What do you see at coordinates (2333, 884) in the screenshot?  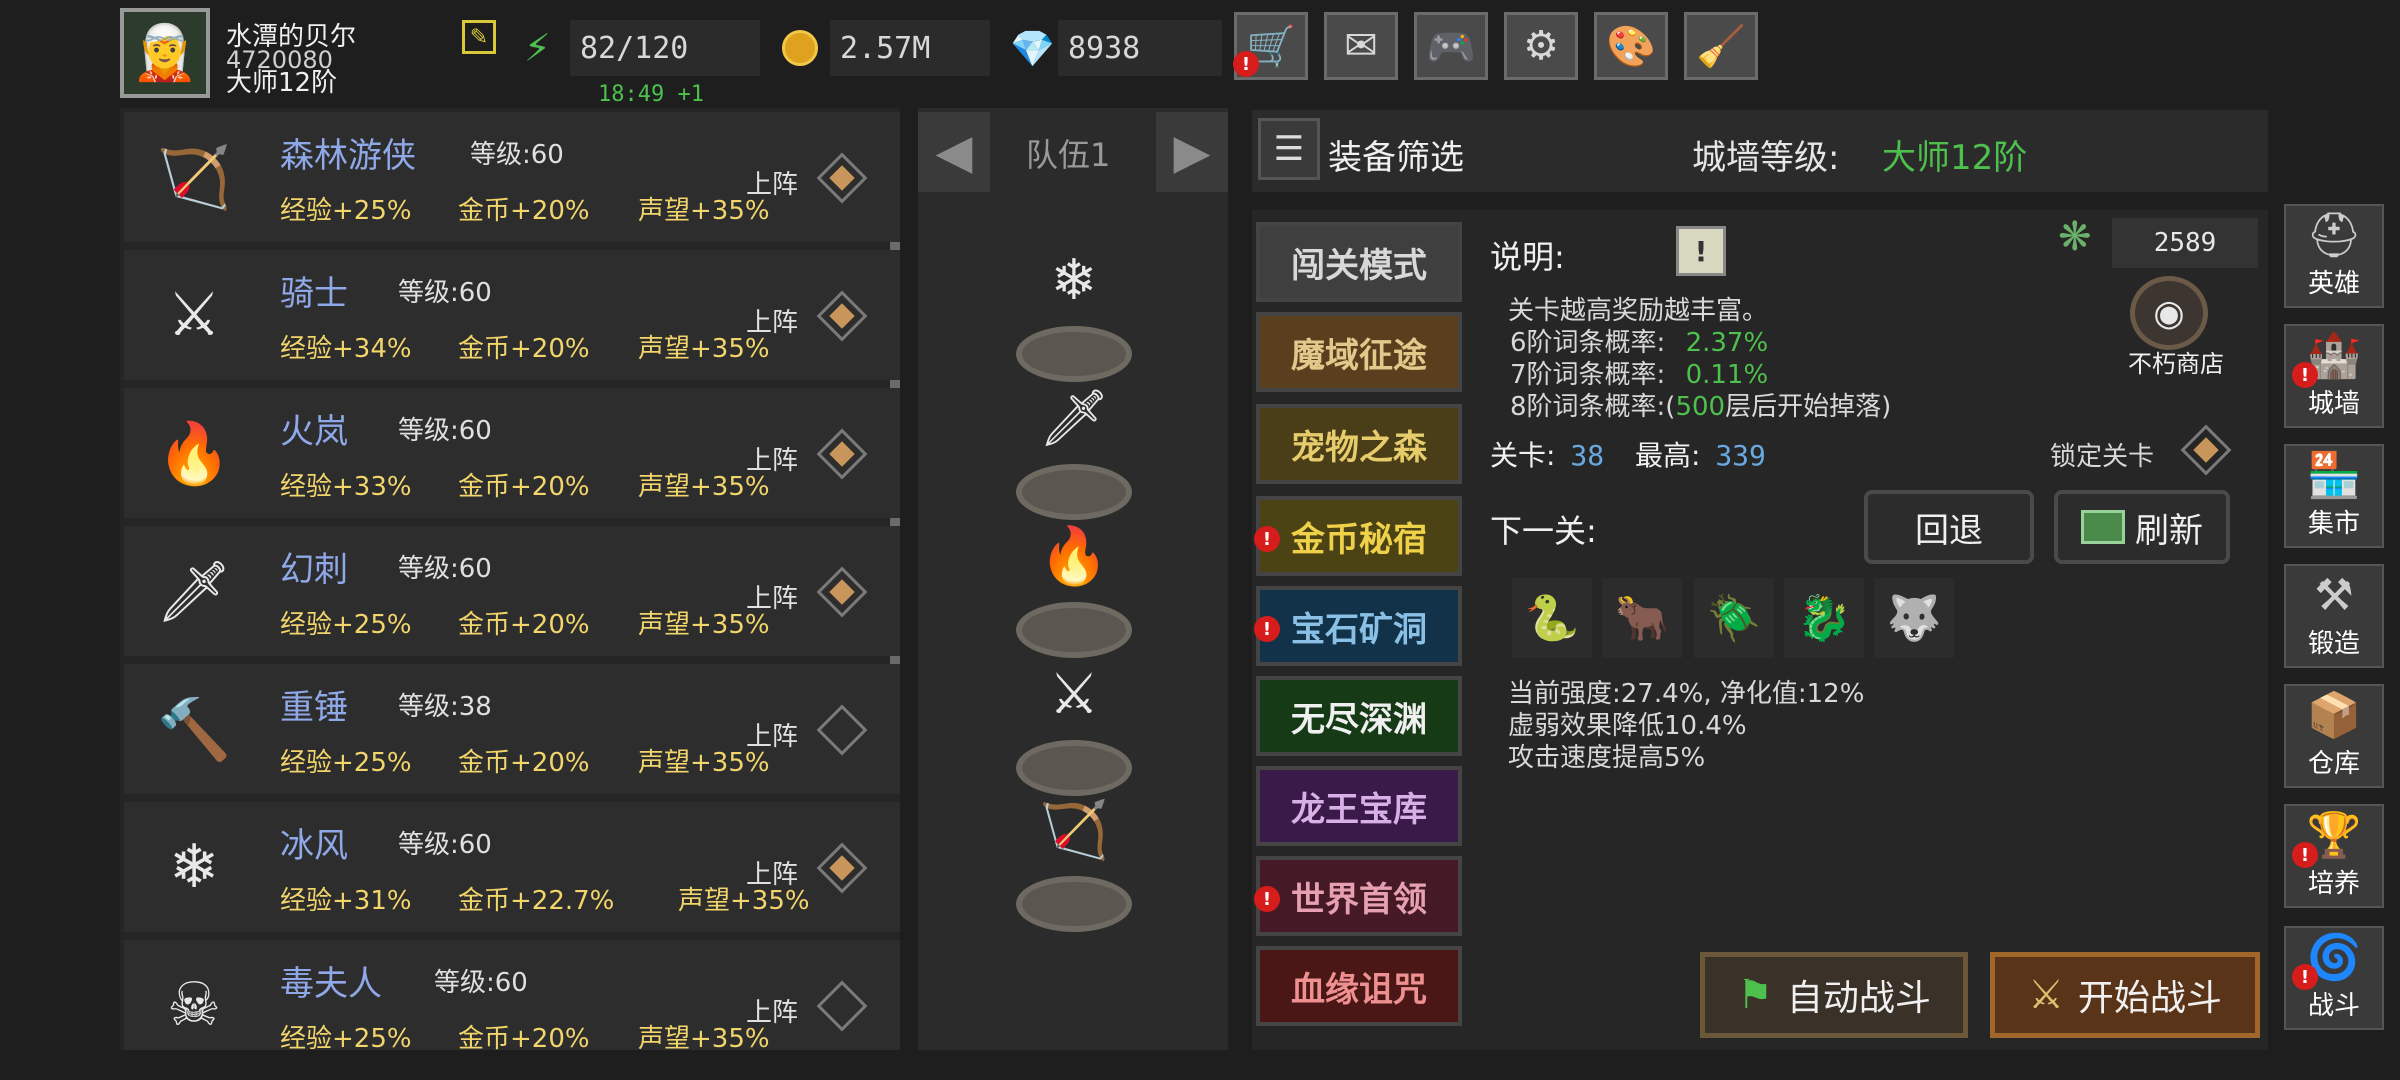 I see `side-menu-label: 培养` at bounding box center [2333, 884].